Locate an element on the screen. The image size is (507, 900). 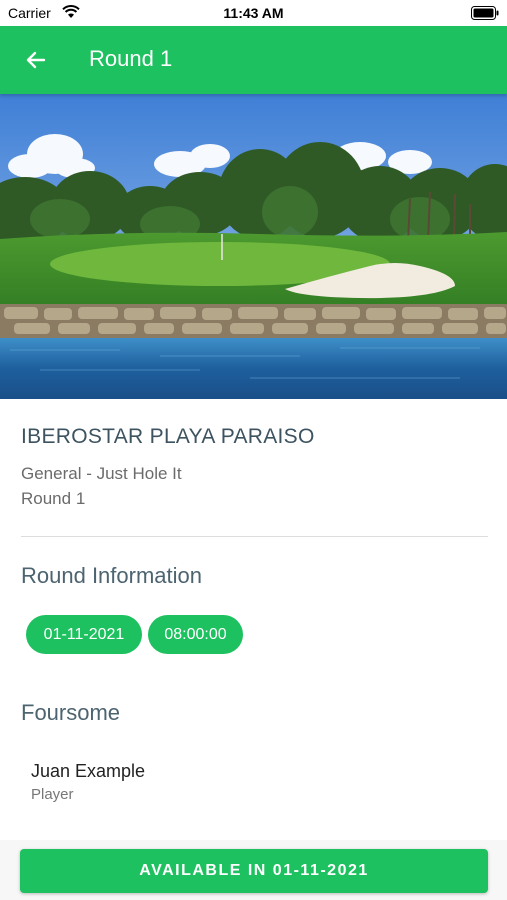
back-button is located at coordinates (36, 60).